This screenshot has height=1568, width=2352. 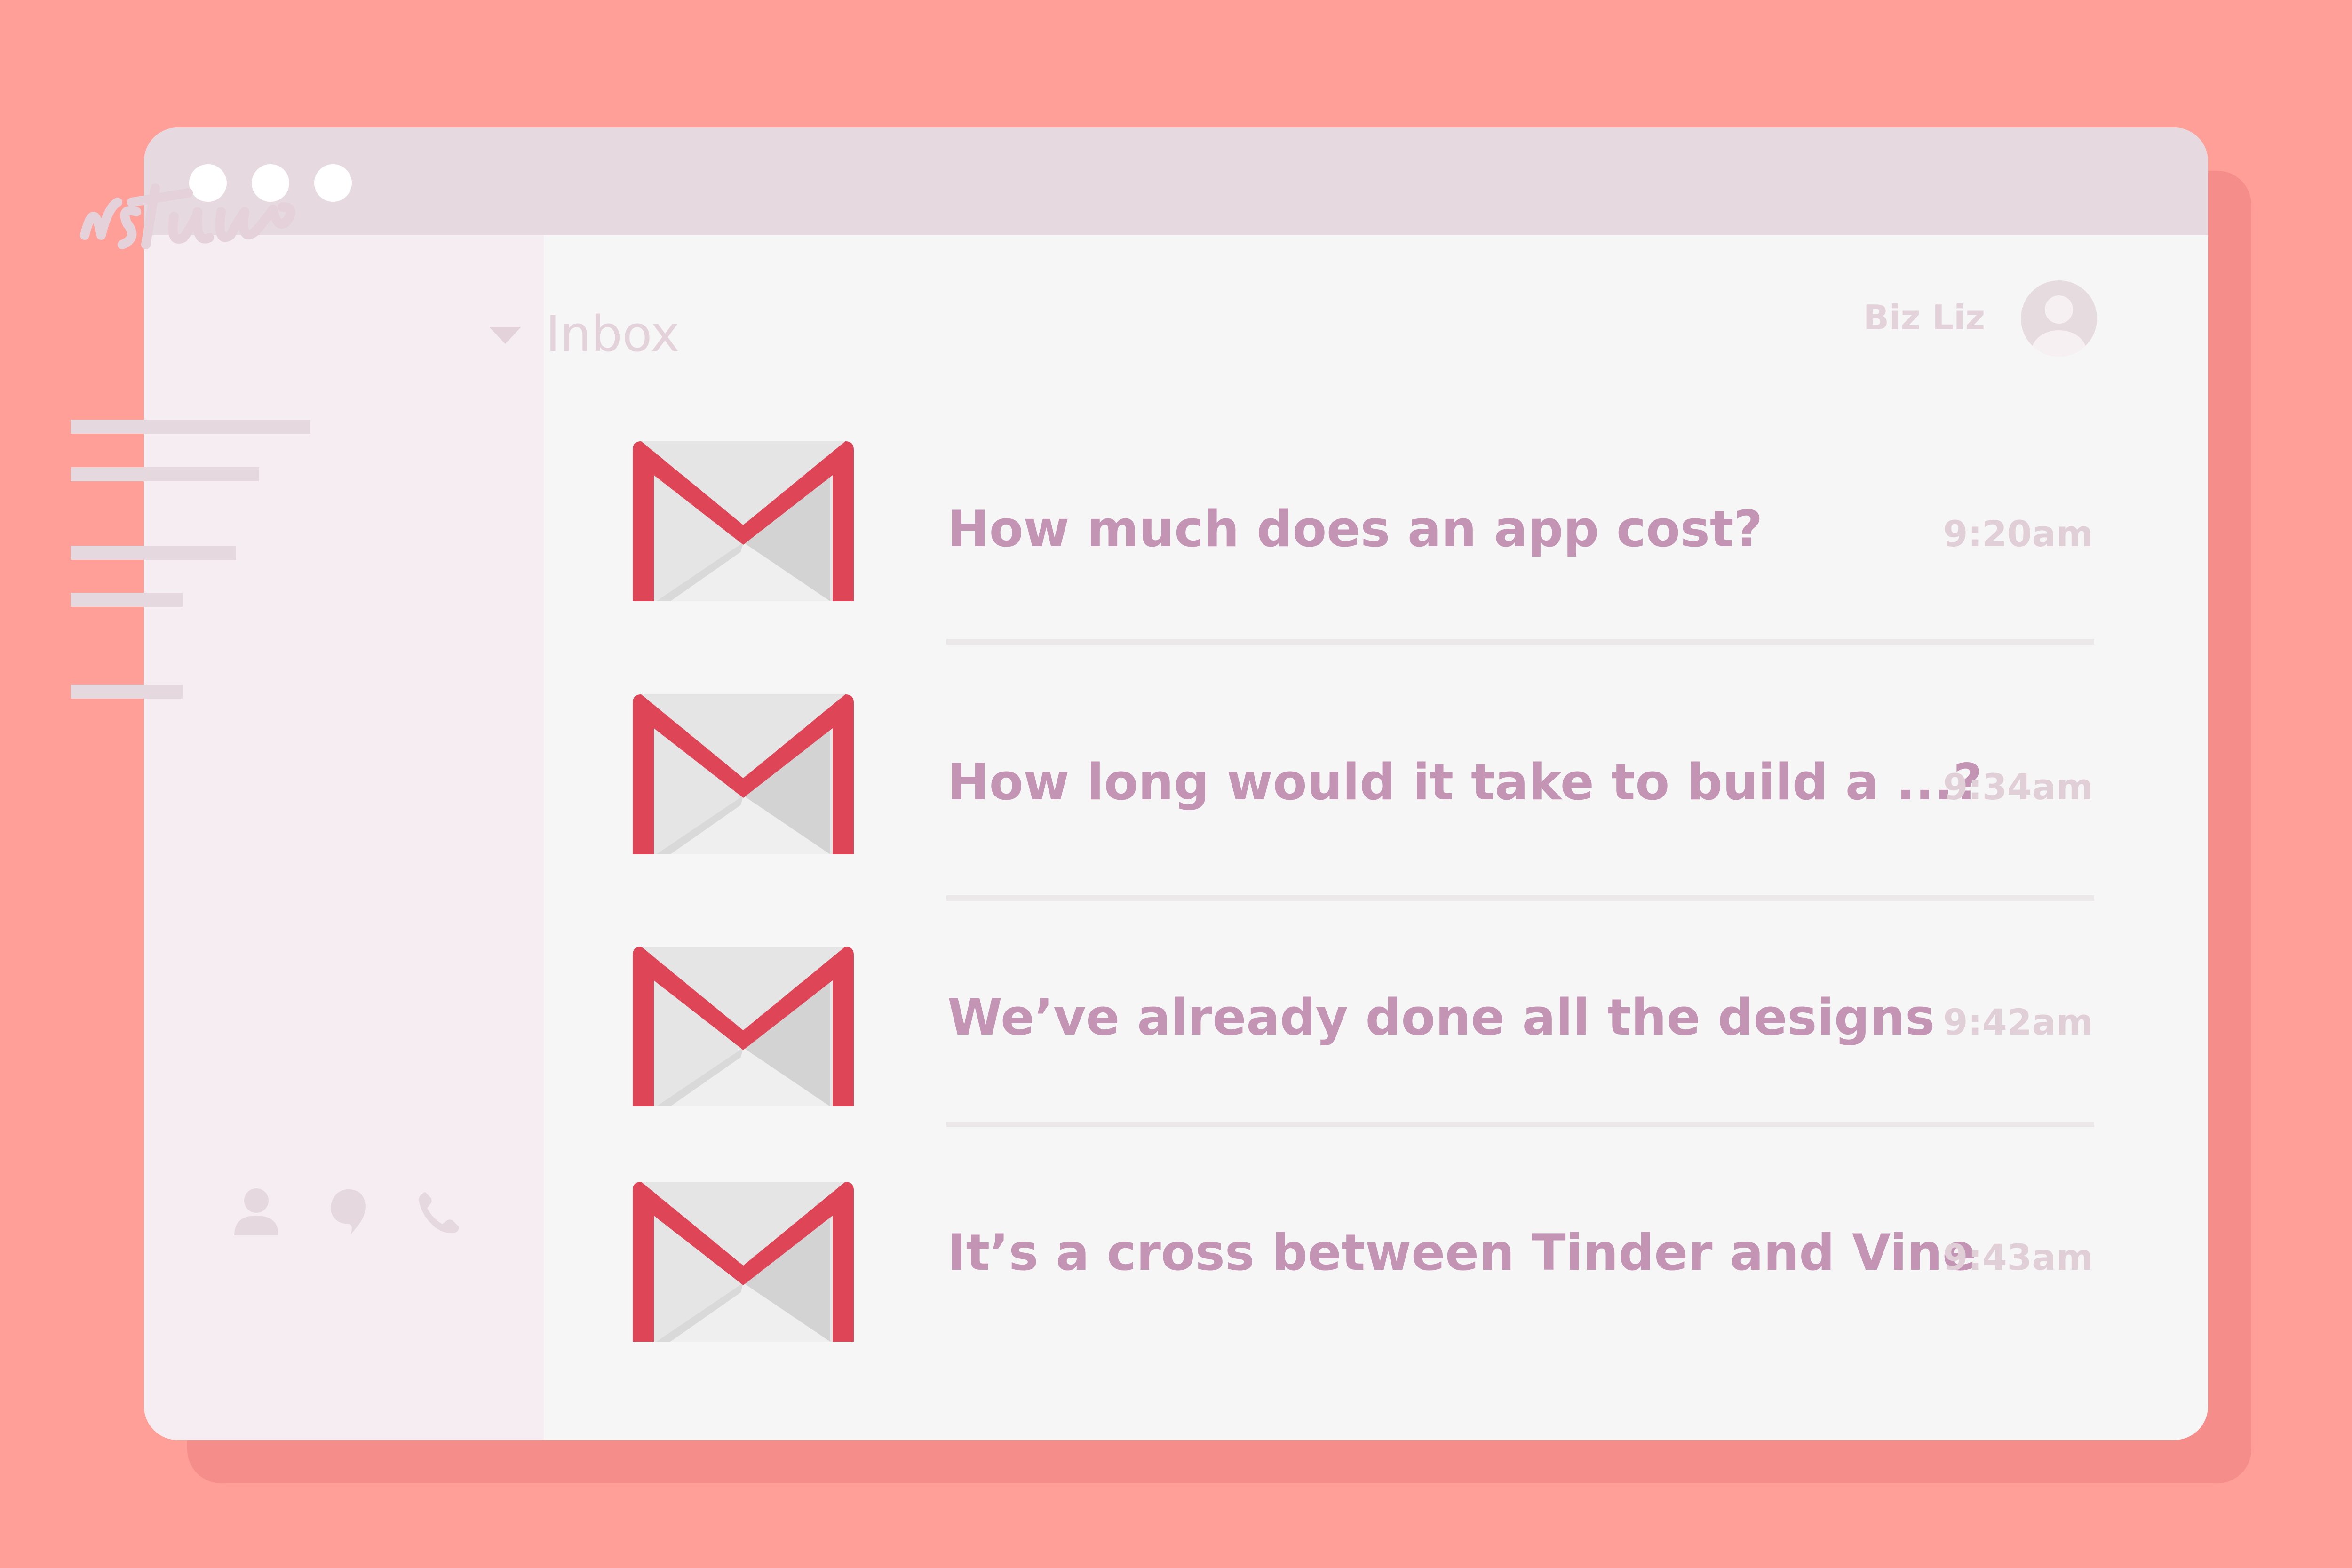 I want to click on email-time: 9:20am, so click(x=2018, y=534).